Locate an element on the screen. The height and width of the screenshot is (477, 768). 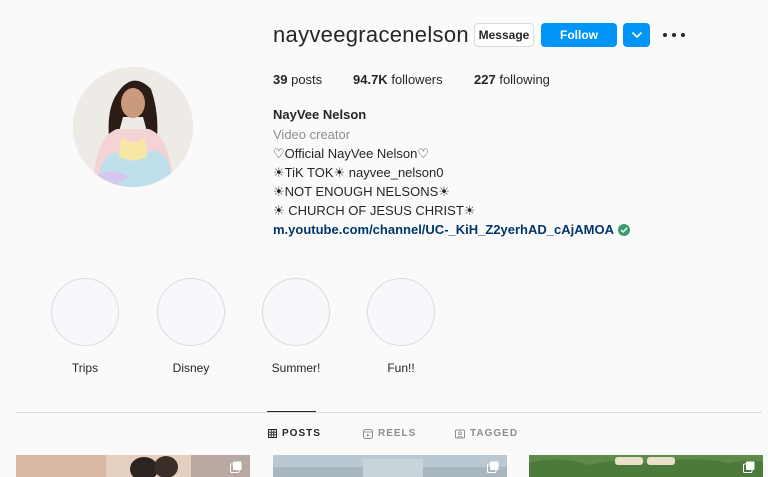
posts-count: 39 posts is located at coordinates (297, 79).